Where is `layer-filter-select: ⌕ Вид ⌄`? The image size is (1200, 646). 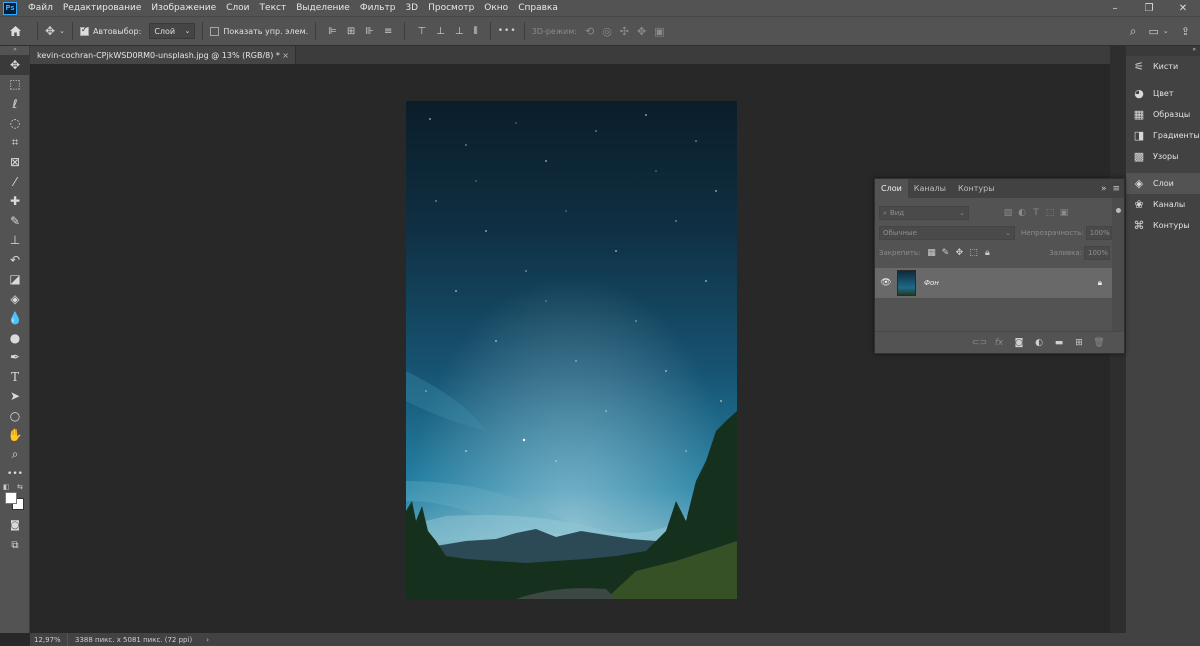 layer-filter-select: ⌕ Вид ⌄ is located at coordinates (924, 213).